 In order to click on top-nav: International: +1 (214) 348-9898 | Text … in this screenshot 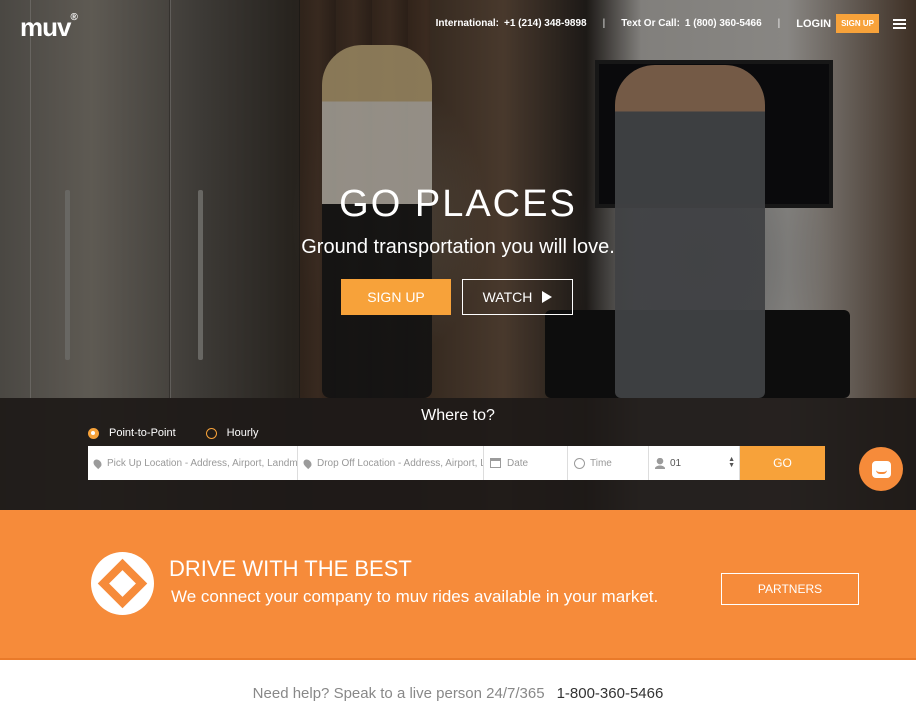, I will do `click(671, 23)`.